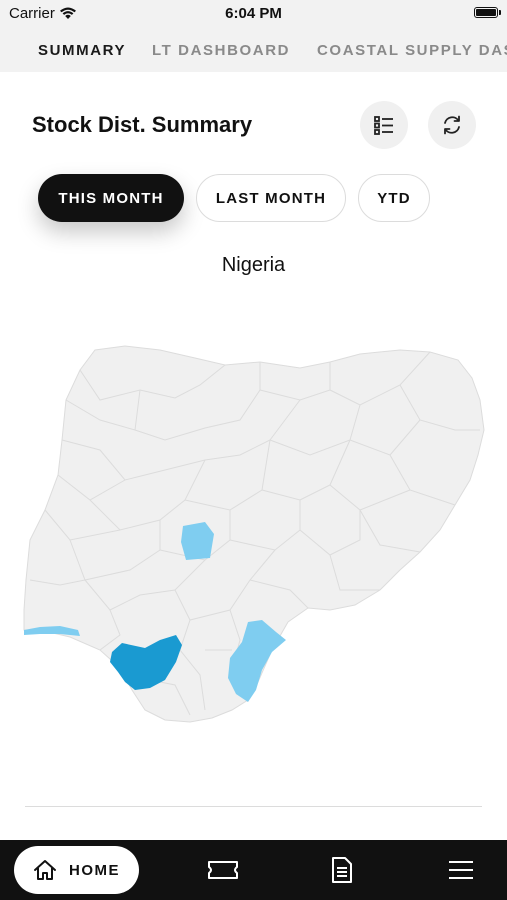 The height and width of the screenshot is (900, 507). I want to click on nav-home-label: HOME, so click(94, 870).